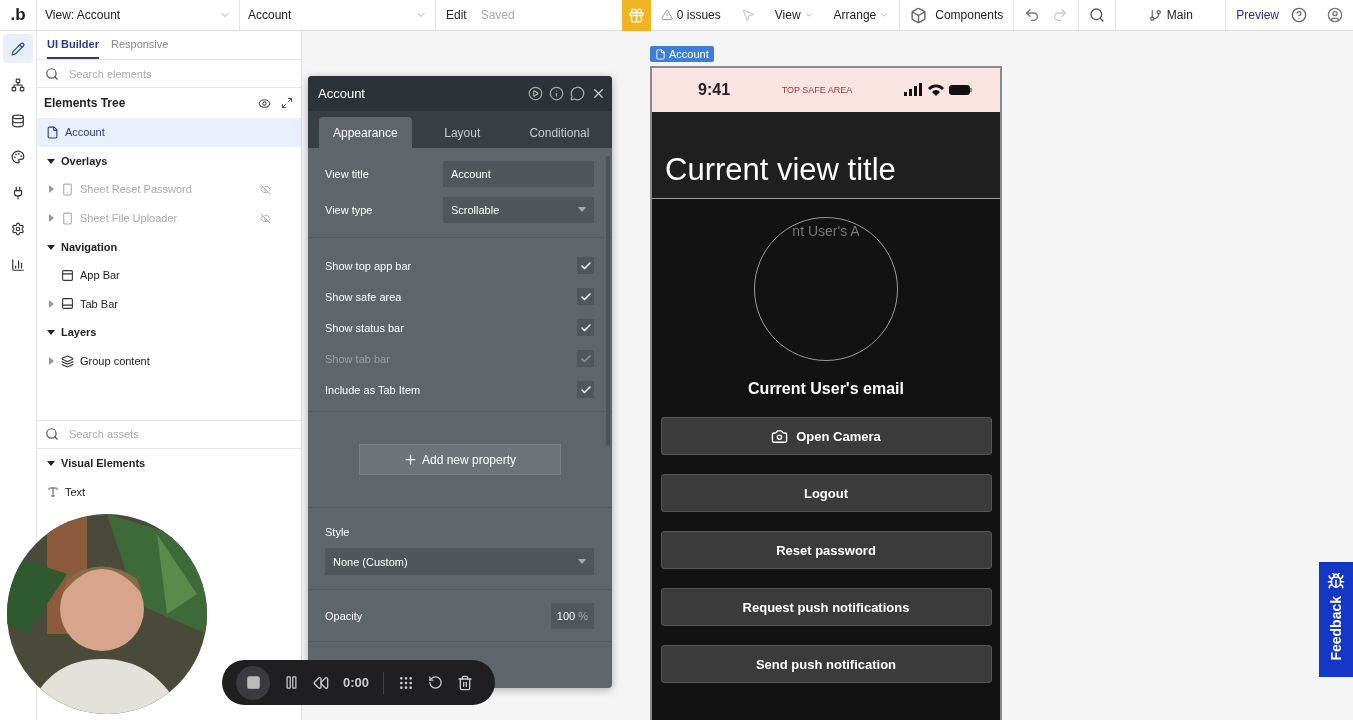  What do you see at coordinates (518, 209) in the screenshot?
I see `select-field: Scrollable` at bounding box center [518, 209].